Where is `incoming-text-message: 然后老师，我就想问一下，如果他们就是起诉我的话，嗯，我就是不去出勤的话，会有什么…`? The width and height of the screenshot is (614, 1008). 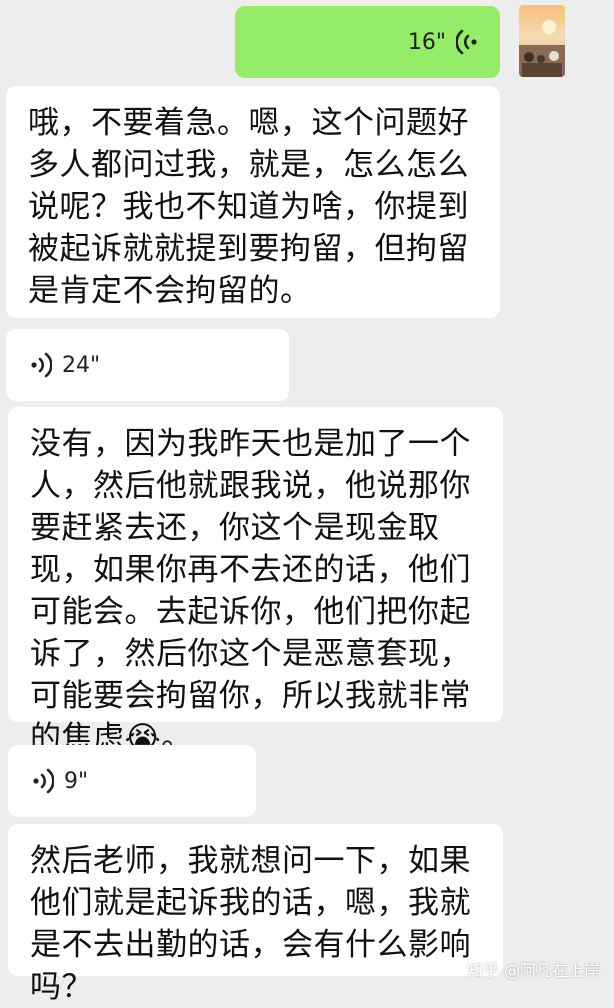 incoming-text-message: 然后老师，我就想问一下，如果他们就是起诉我的话，嗯，我就是不去出勤的话，会有什么… is located at coordinates (255, 914).